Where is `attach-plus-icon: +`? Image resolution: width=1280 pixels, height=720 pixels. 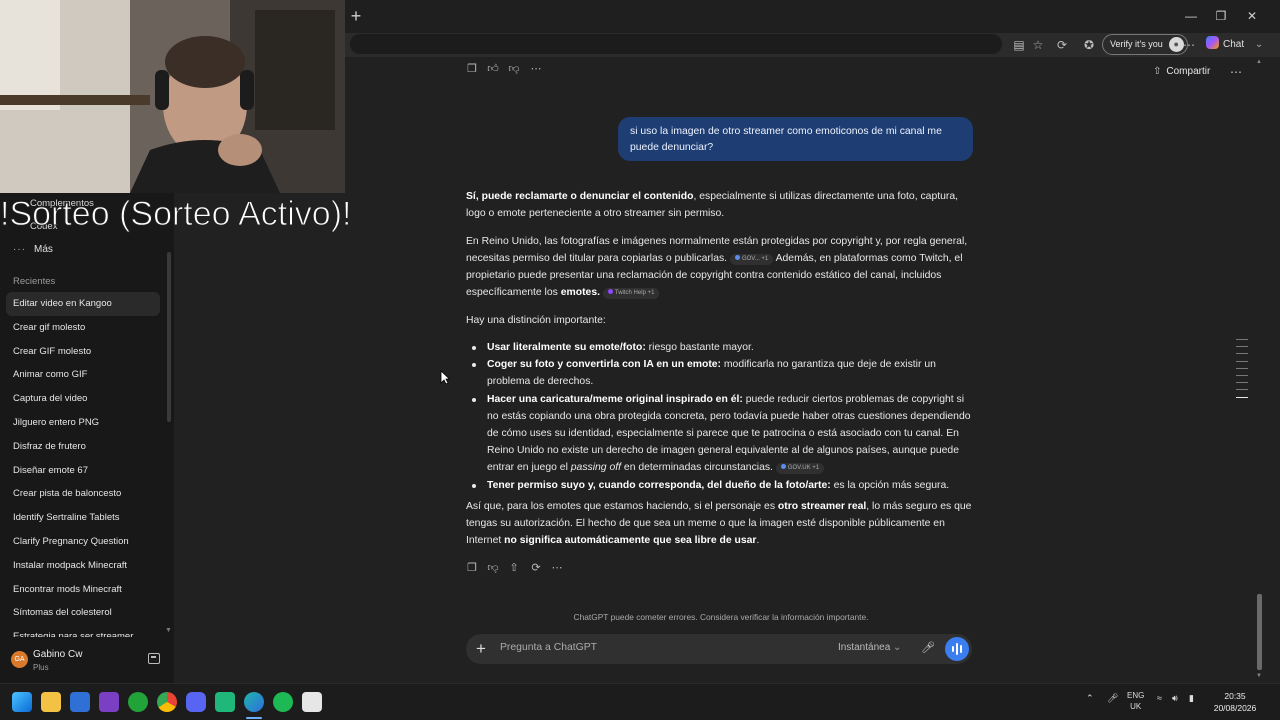 attach-plus-icon: + is located at coordinates (481, 649).